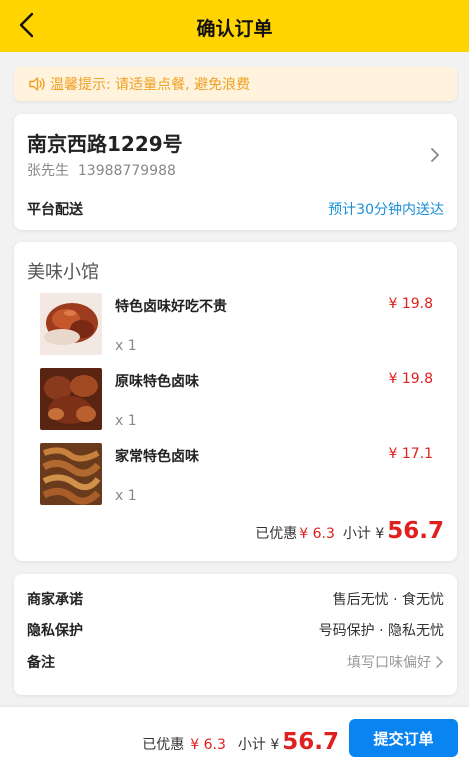 The width and height of the screenshot is (469, 774). I want to click on order-item: 家常特色卤味 ¥ 17.1 x 1, so click(235, 475).